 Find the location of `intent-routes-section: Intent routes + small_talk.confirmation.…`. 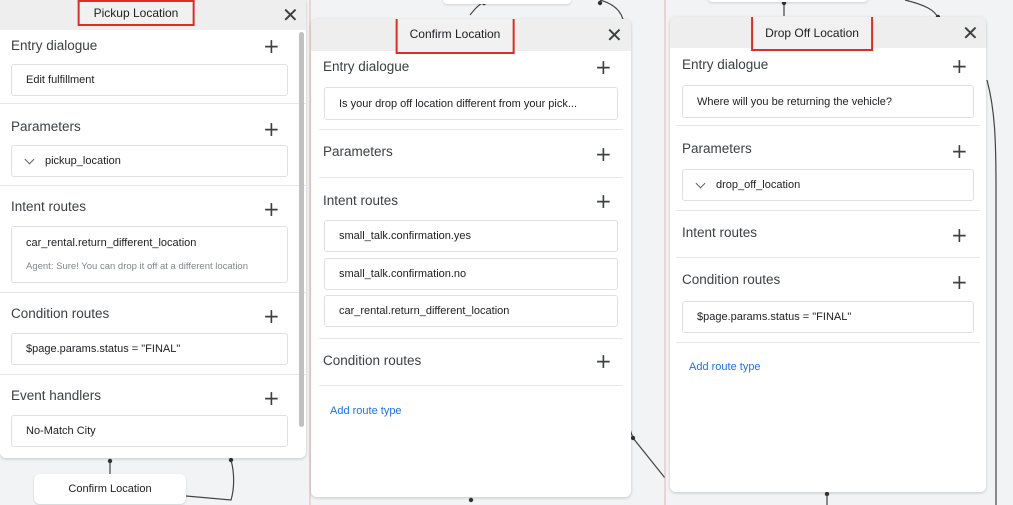

intent-routes-section: Intent routes + small_talk.confirmation.… is located at coordinates (471, 258).